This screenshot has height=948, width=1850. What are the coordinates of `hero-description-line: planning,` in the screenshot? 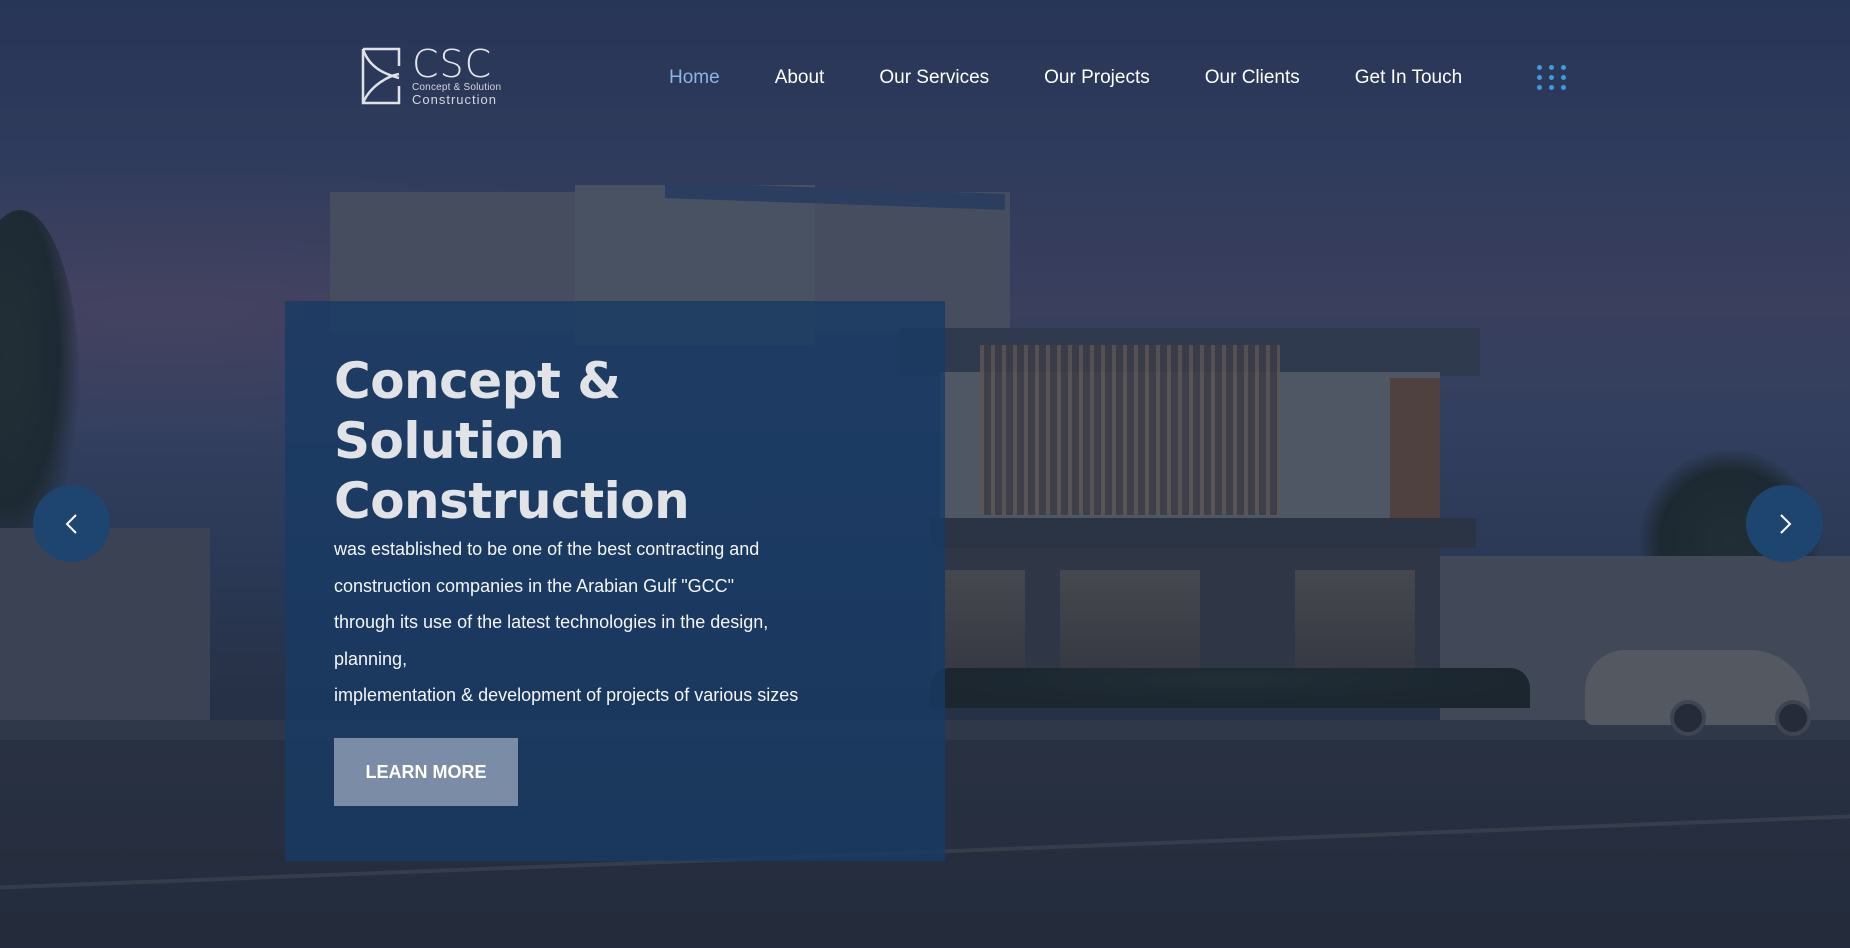 It's located at (371, 658).